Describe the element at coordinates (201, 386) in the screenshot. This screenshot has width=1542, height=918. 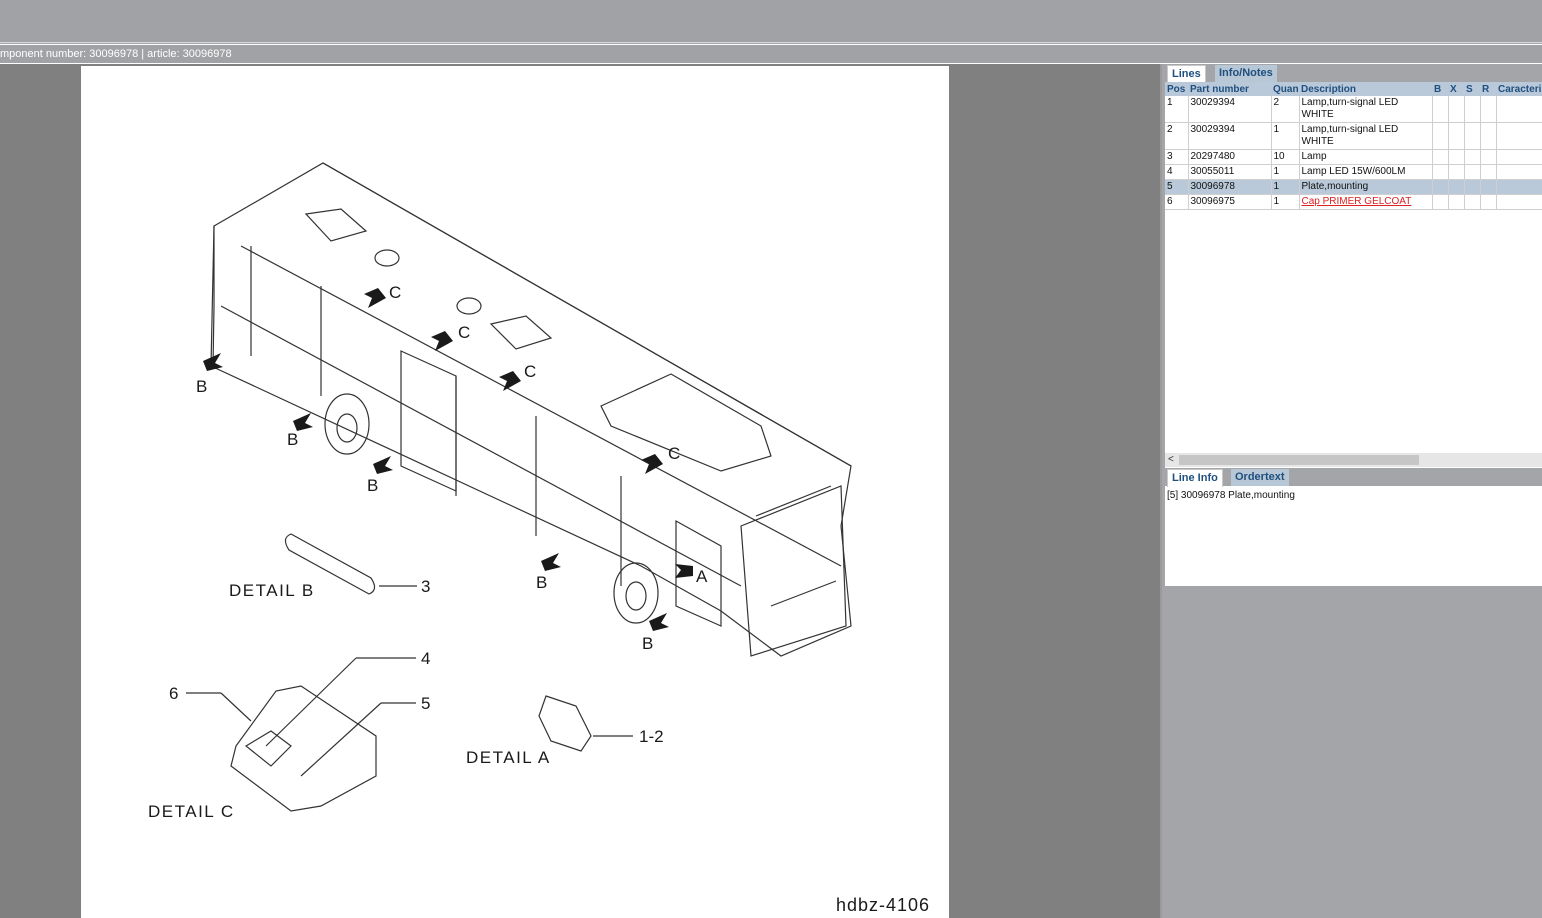
I see `callout-b-1: B` at that location.